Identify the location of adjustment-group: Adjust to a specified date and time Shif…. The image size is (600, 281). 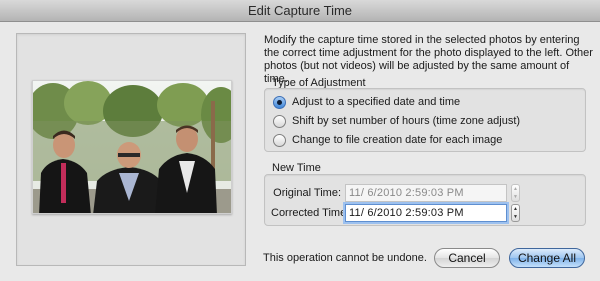
(425, 120).